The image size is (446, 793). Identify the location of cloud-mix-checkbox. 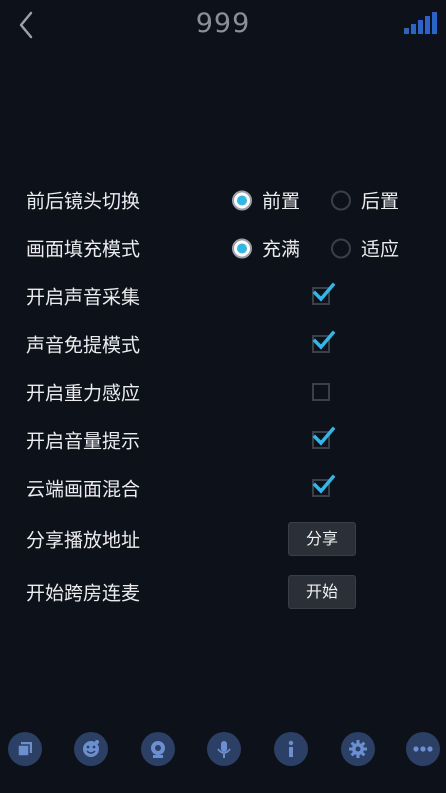
(323, 486).